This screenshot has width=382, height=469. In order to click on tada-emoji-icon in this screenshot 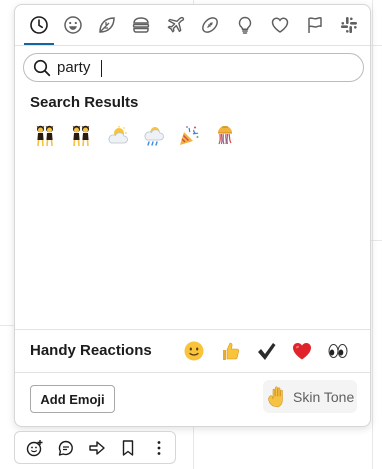, I will do `click(189, 135)`.